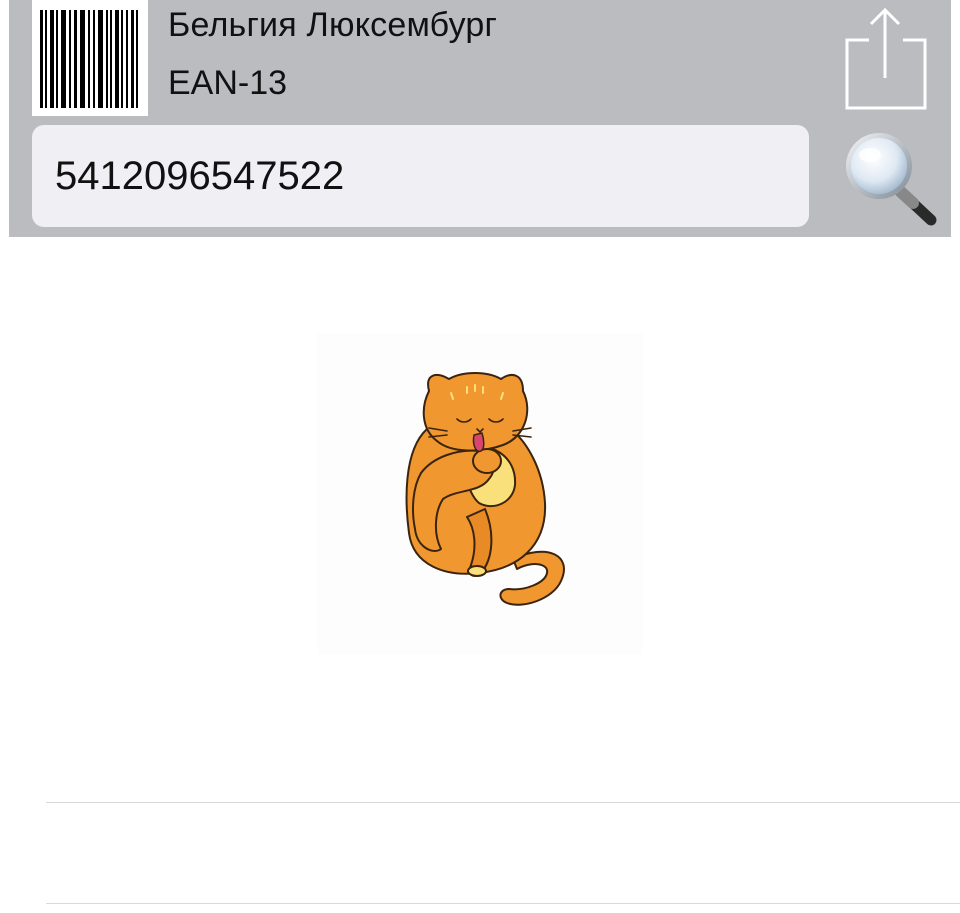  I want to click on share-button, so click(882, 58).